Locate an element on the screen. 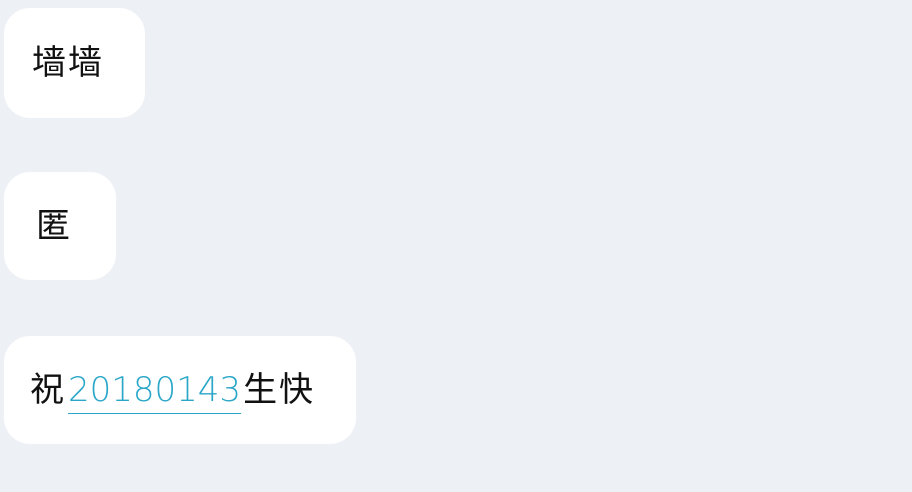 Image resolution: width=912 pixels, height=492 pixels. message-text: 祝20180143生快 is located at coordinates (172, 390).